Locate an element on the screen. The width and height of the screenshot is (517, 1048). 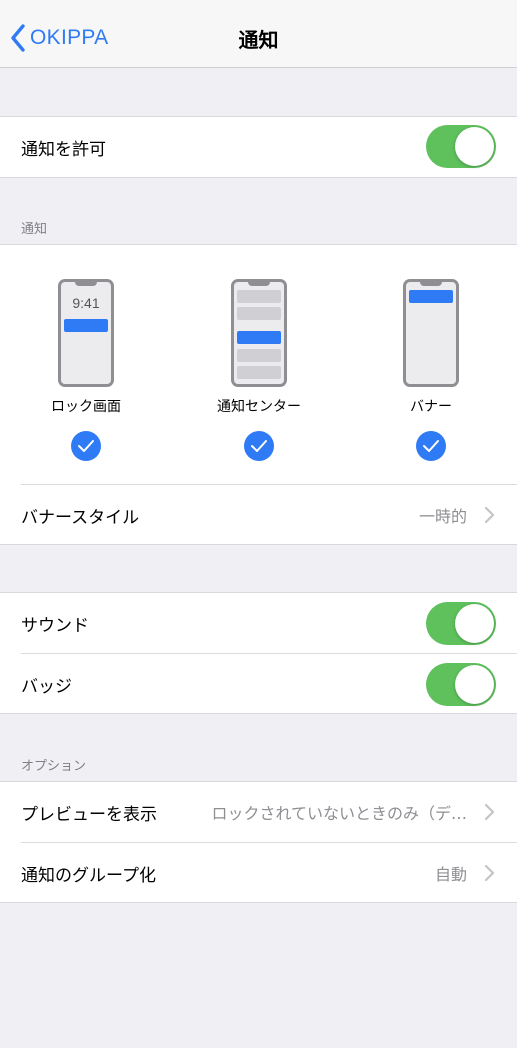
style-option-notification-center: 通知センター is located at coordinates (259, 374).